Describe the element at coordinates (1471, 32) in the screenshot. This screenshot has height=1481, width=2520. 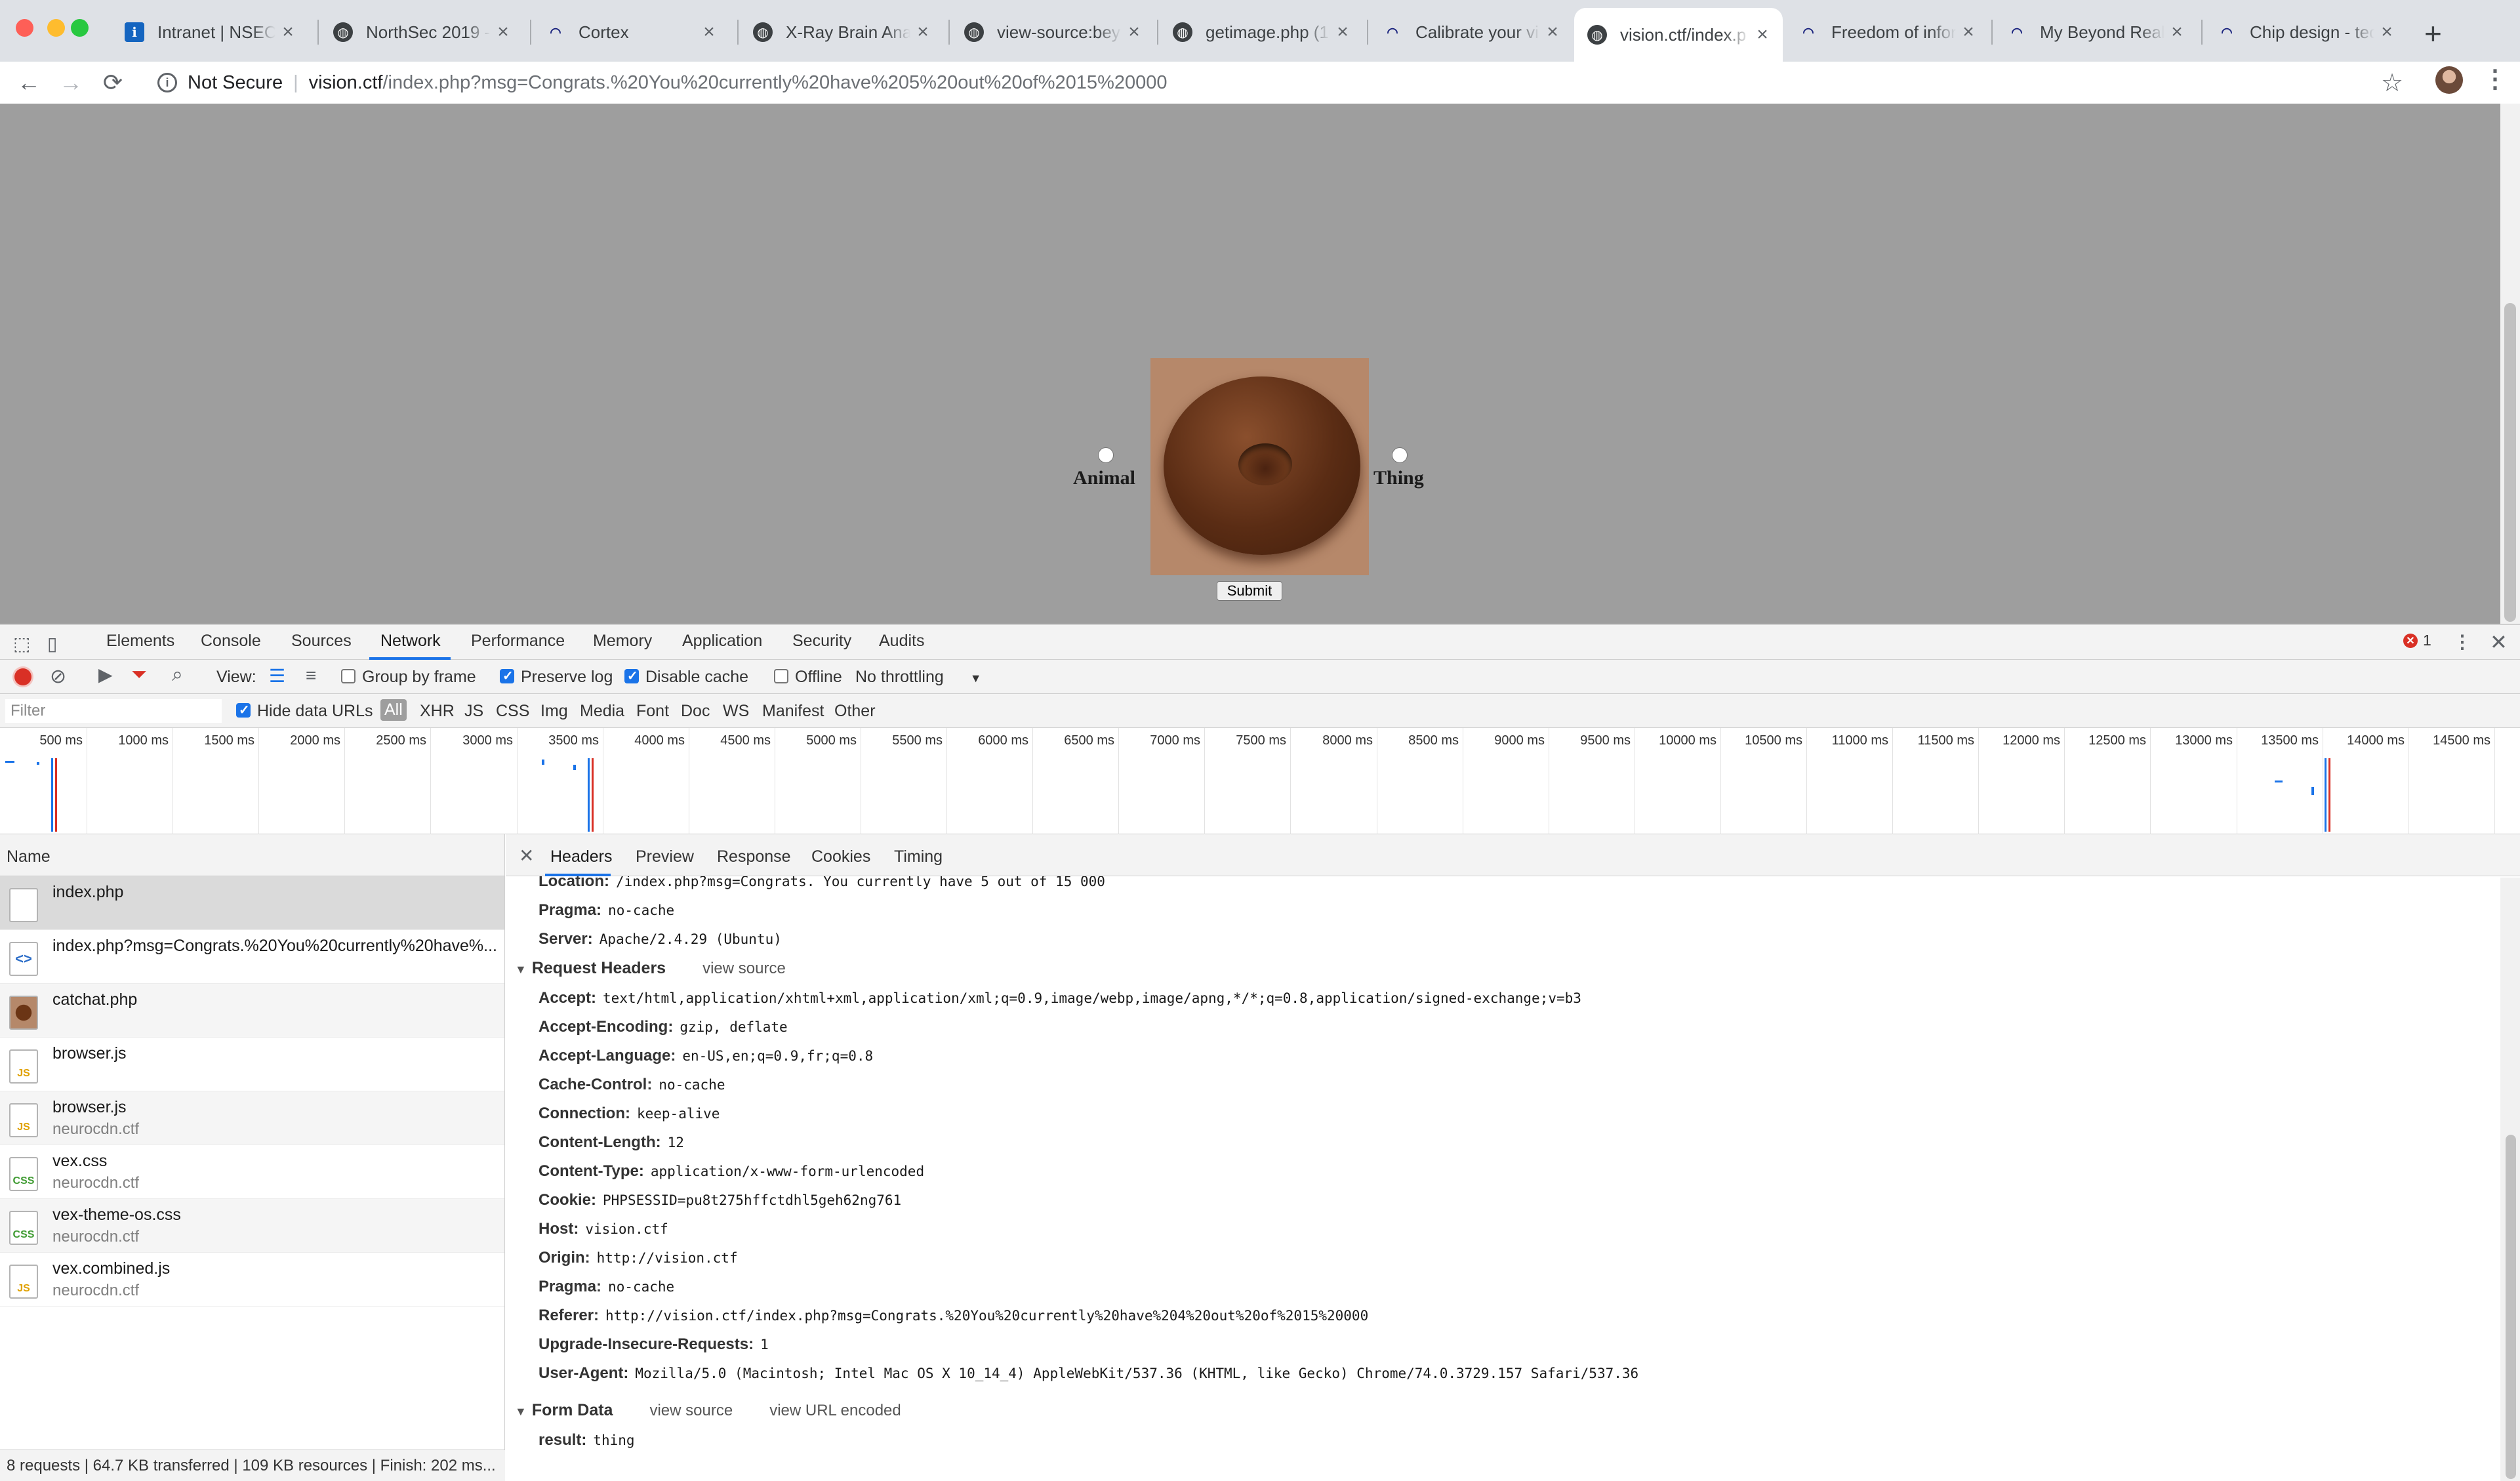
I see `browser-tab: ◠ Calibrate your vi ×` at that location.